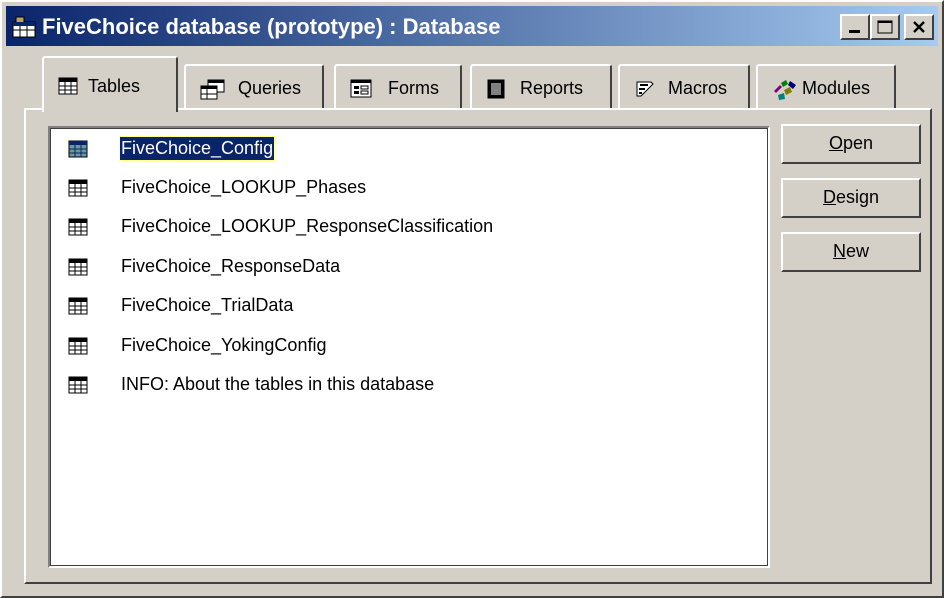 The height and width of the screenshot is (598, 944). I want to click on tab-label: Forms, so click(413, 88).